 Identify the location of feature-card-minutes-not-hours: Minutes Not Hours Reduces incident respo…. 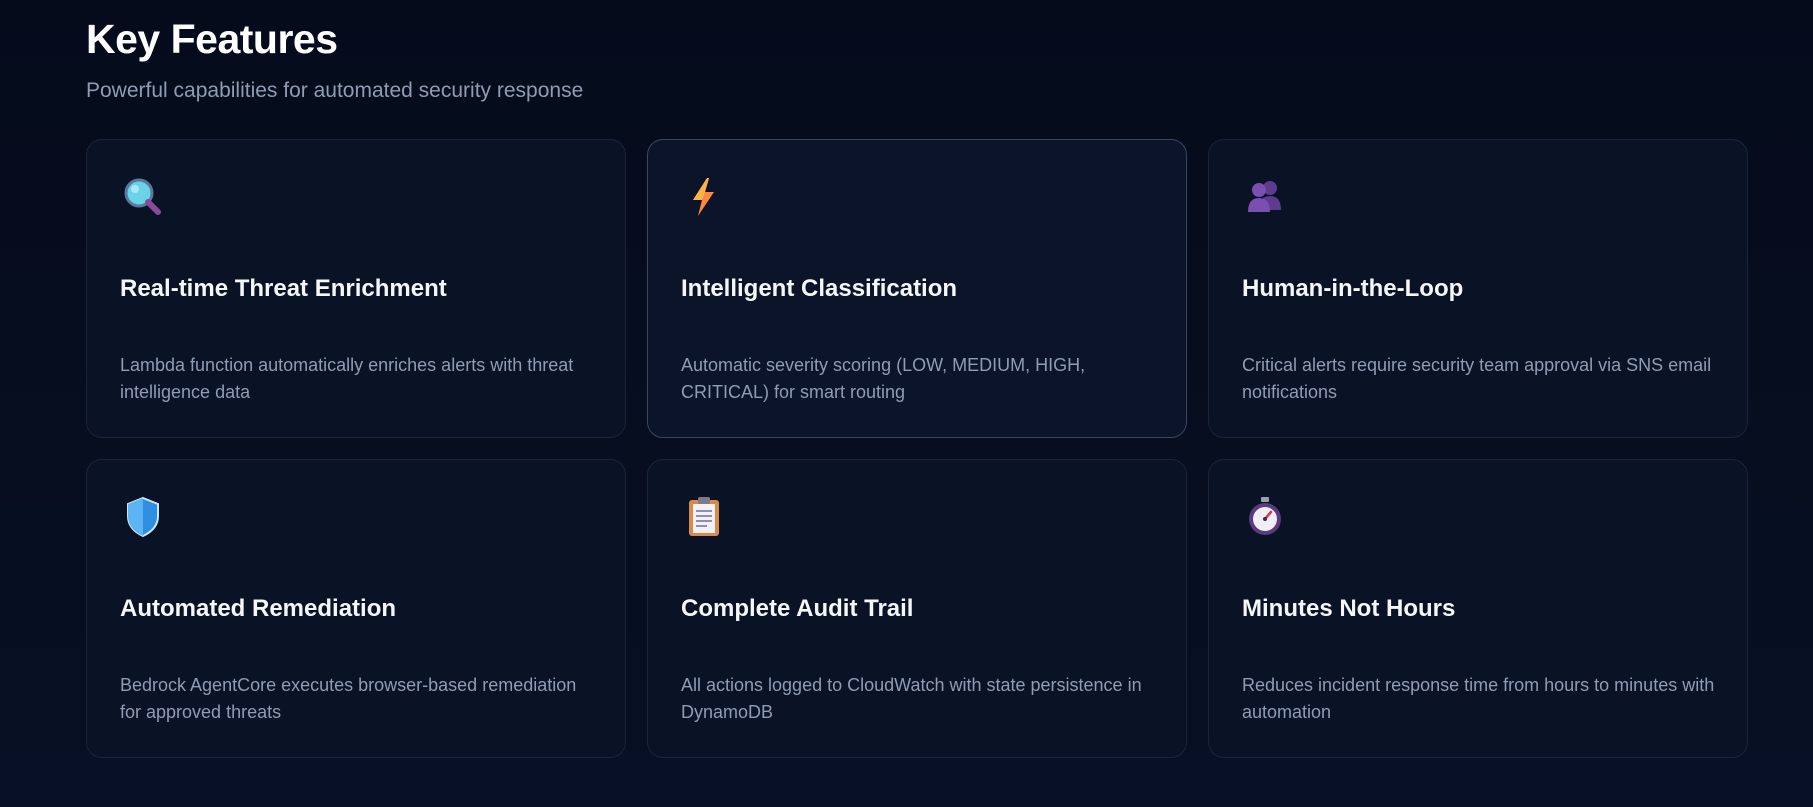
(1478, 608).